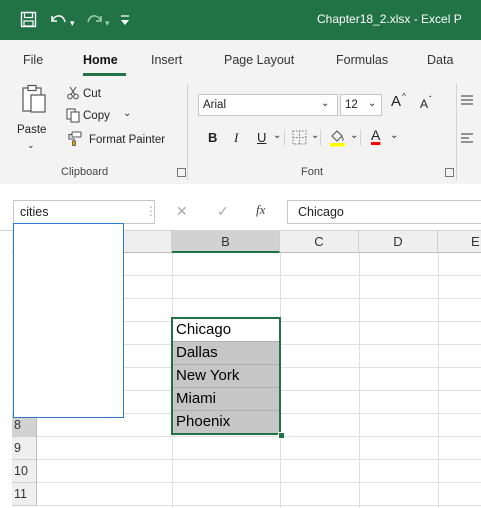 This screenshot has height=508, width=481. Describe the element at coordinates (404, 96) in the screenshot. I see `grow-font-caret-icon: ^` at that location.